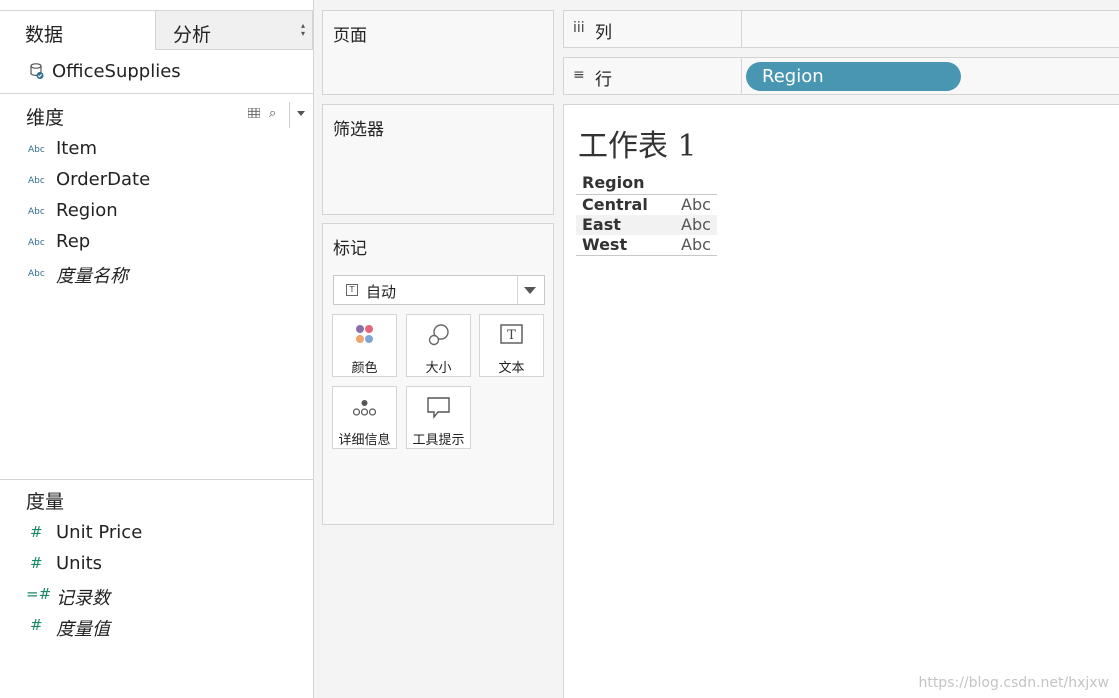 The width and height of the screenshot is (1119, 698). What do you see at coordinates (116, 71) in the screenshot?
I see `datasource-name: OfficeSupplies` at bounding box center [116, 71].